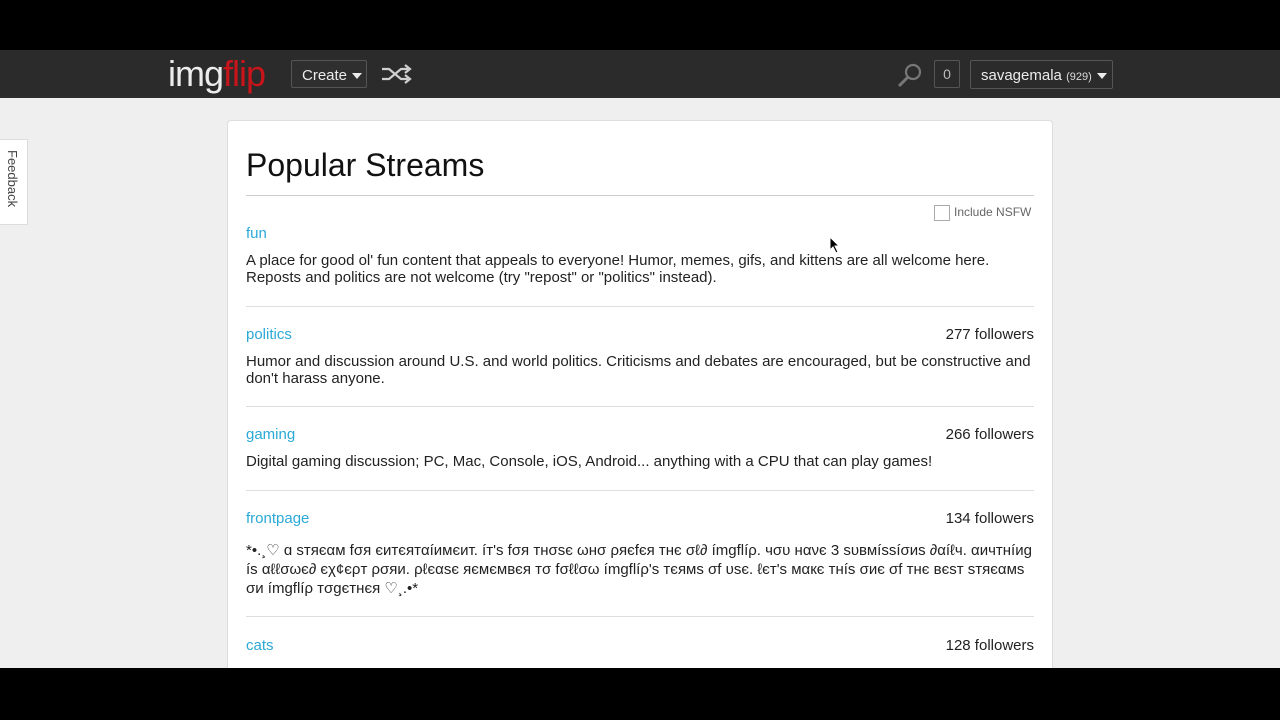 This screenshot has height=720, width=1280. I want to click on feedback-tab: Feedback, so click(14, 182).